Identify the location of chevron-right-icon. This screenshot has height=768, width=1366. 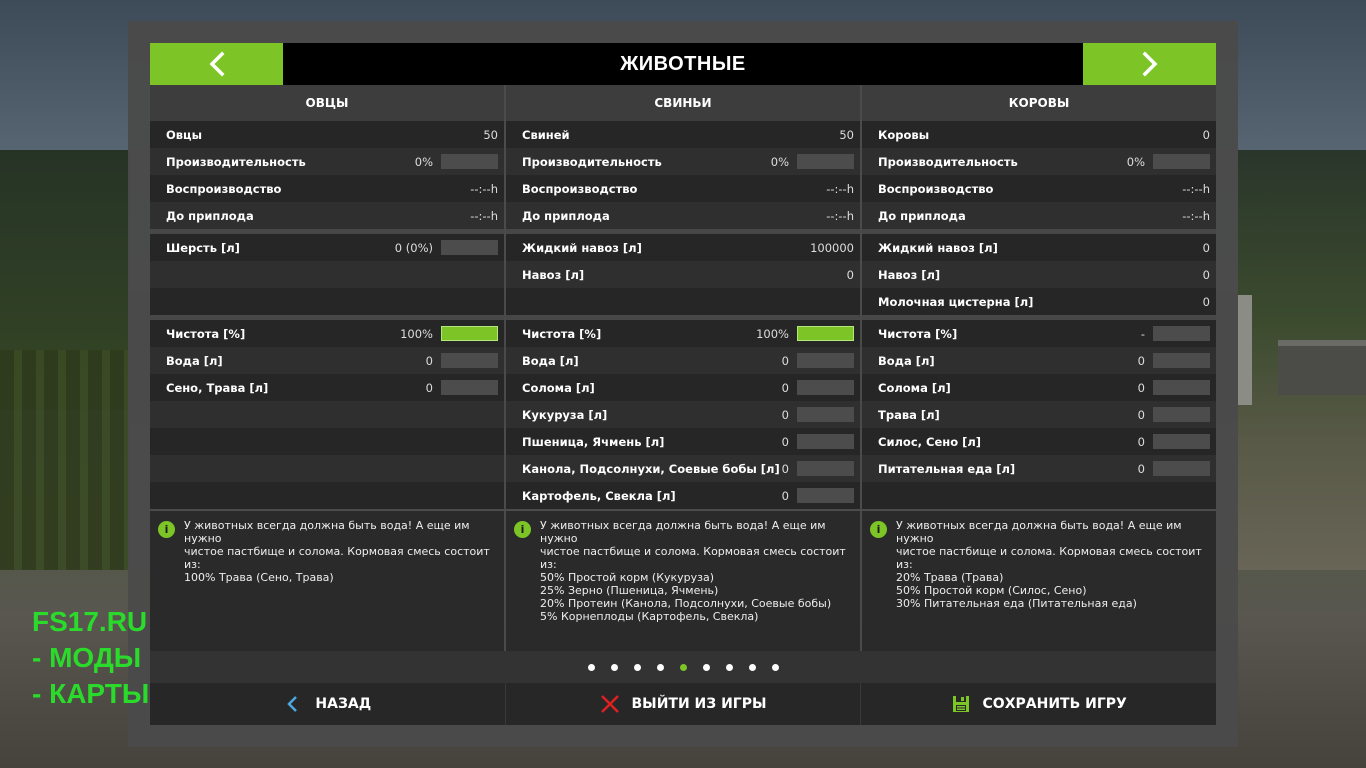
(1149, 64).